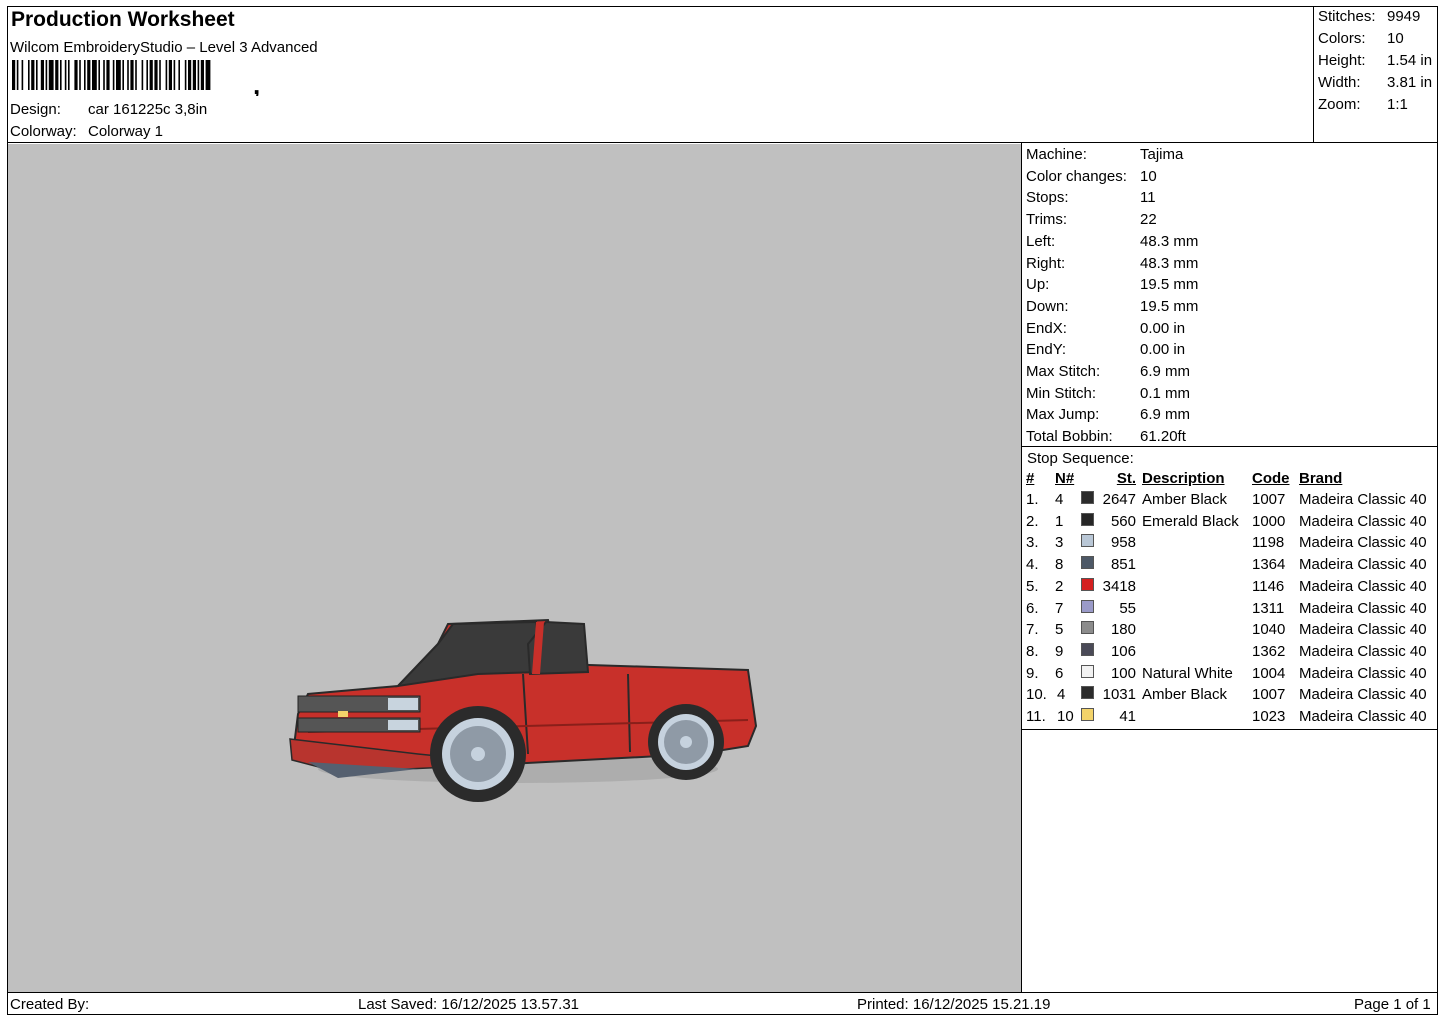 Image resolution: width=1445 pixels, height=1021 pixels. What do you see at coordinates (1032, 673) in the screenshot?
I see `sequence-cell-num: 9.` at bounding box center [1032, 673].